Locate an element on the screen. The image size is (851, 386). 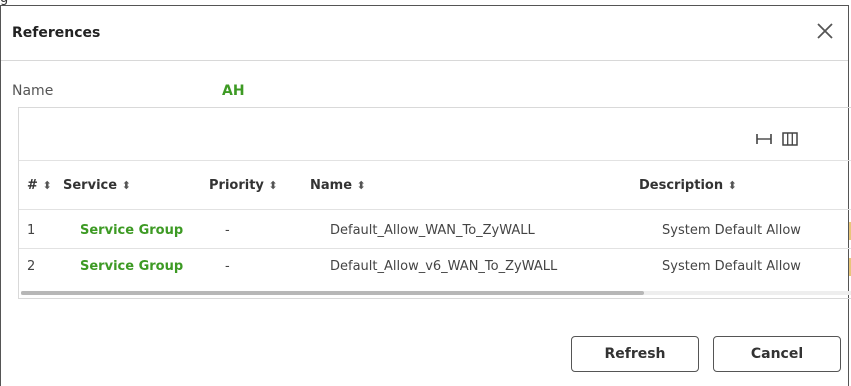
columns-icon is located at coordinates (790, 139).